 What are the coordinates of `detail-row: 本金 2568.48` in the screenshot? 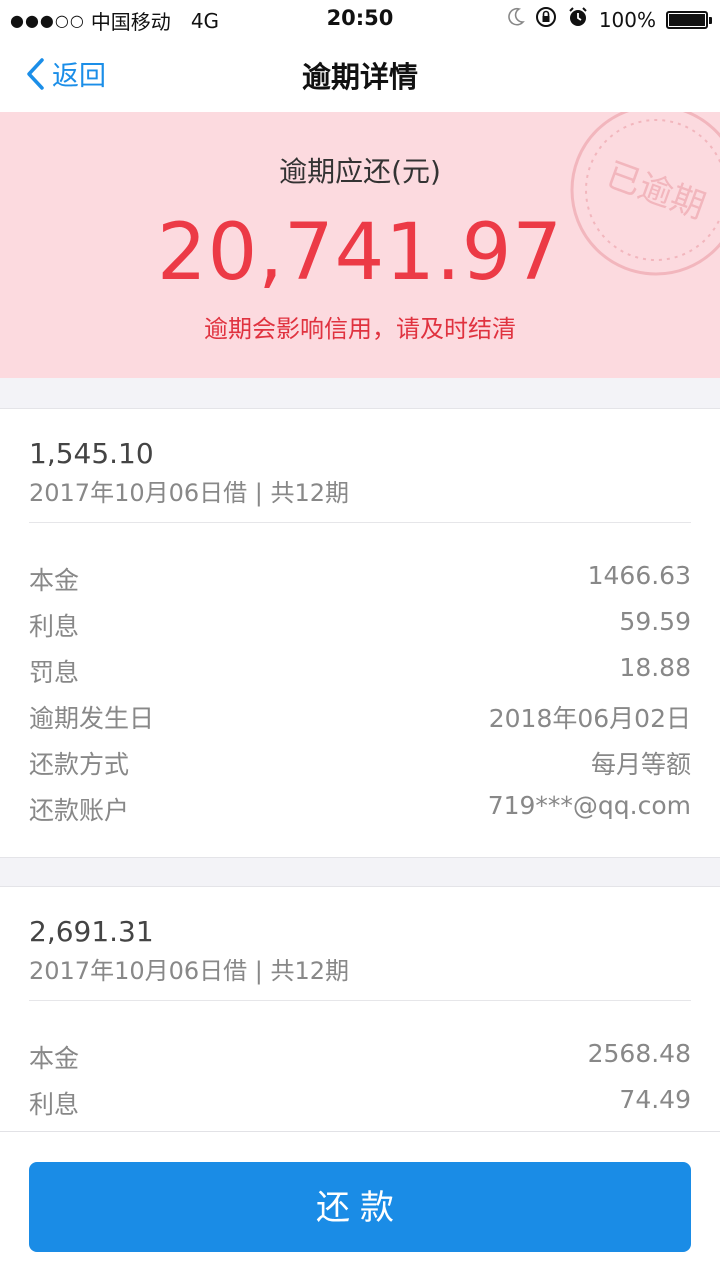 It's located at (360, 1059).